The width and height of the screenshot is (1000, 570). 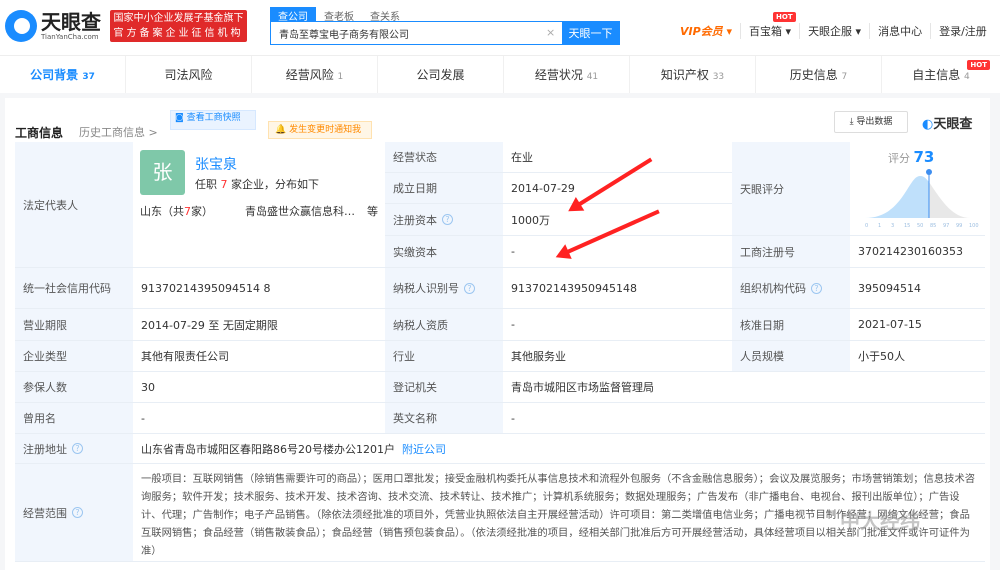 I want to click on legal-rep-name: 张宝泉, so click(x=216, y=165).